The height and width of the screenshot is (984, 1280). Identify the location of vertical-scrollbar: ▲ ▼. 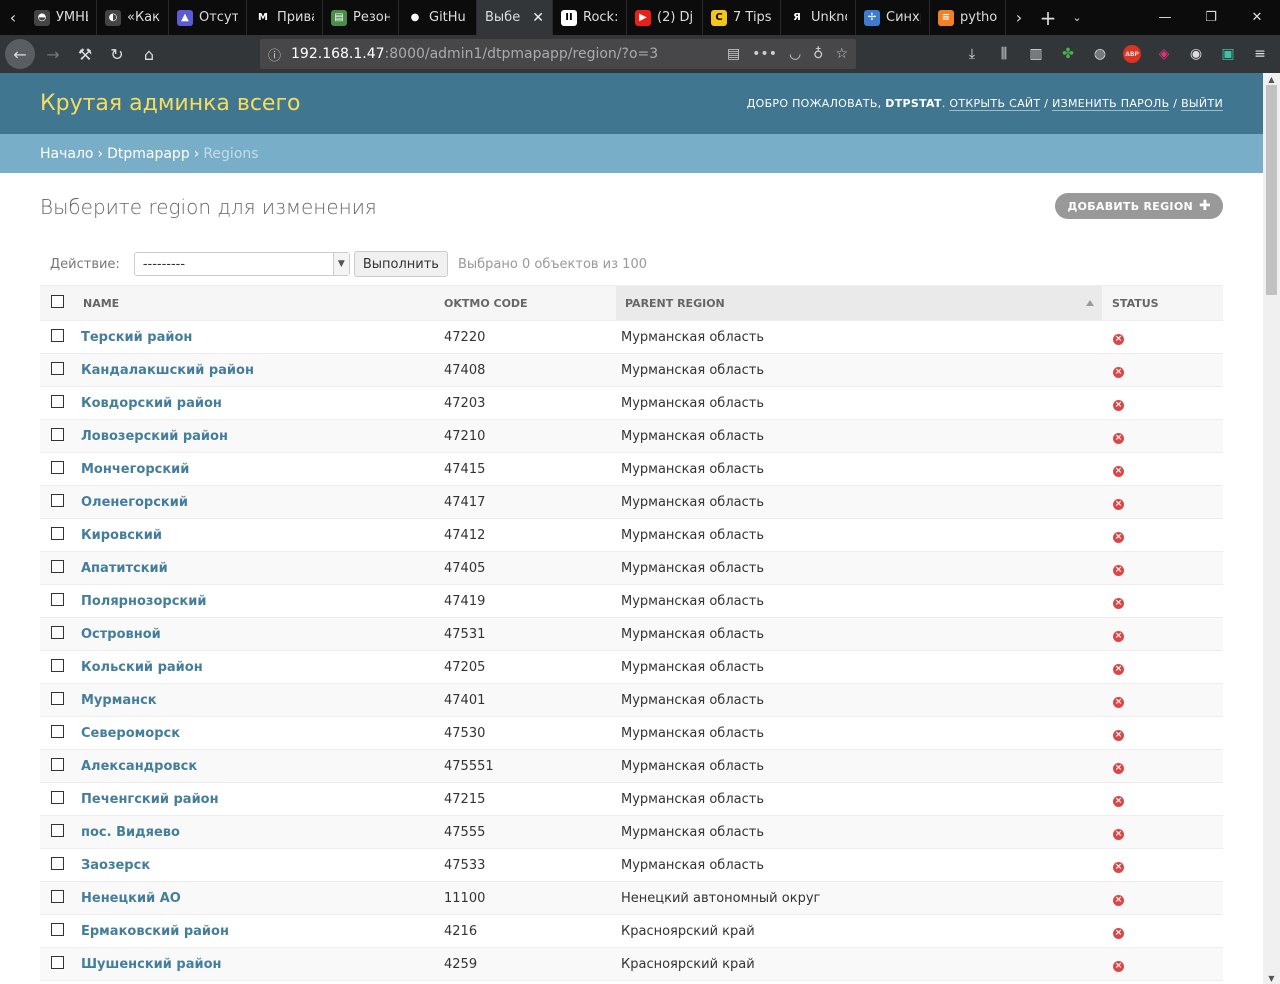
(1271, 528).